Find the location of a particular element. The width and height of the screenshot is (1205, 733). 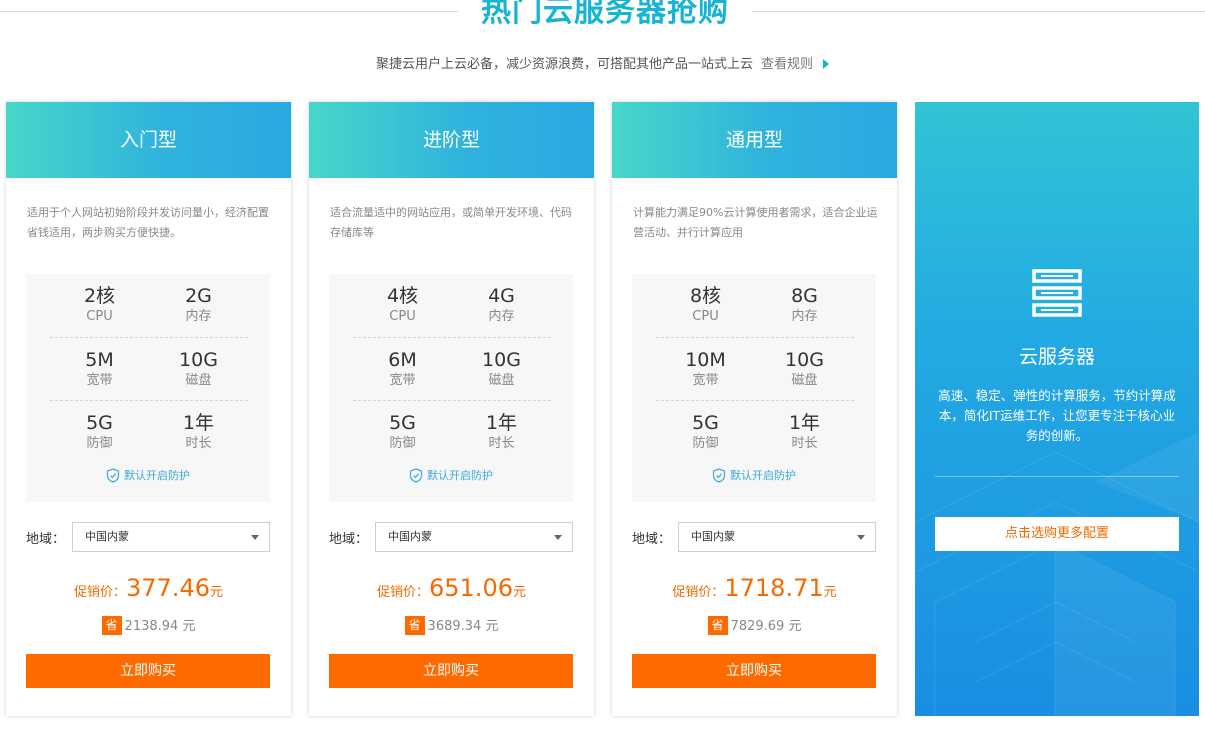

play-arrow-icon is located at coordinates (826, 63).